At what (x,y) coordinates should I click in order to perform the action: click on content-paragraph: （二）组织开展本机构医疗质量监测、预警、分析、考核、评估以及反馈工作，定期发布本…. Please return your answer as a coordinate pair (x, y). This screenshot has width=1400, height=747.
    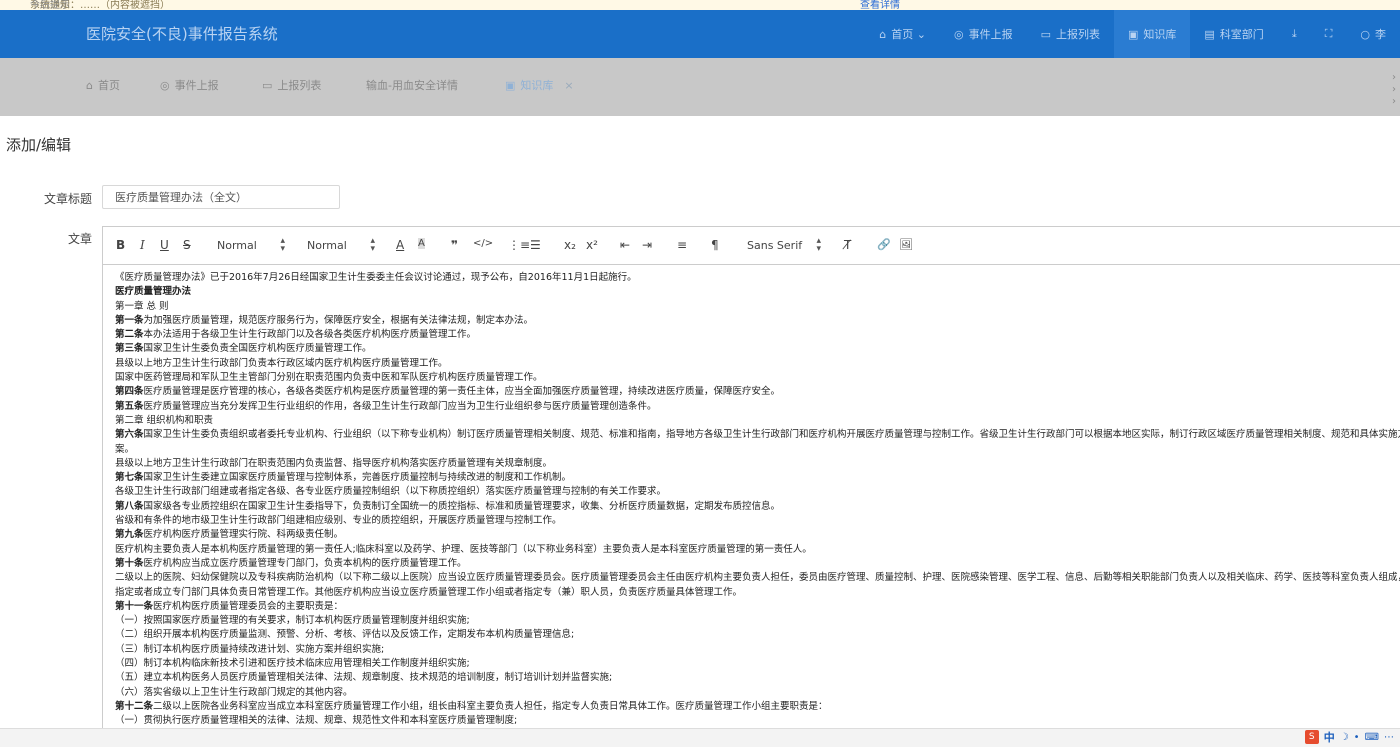
    Looking at the image, I should click on (757, 635).